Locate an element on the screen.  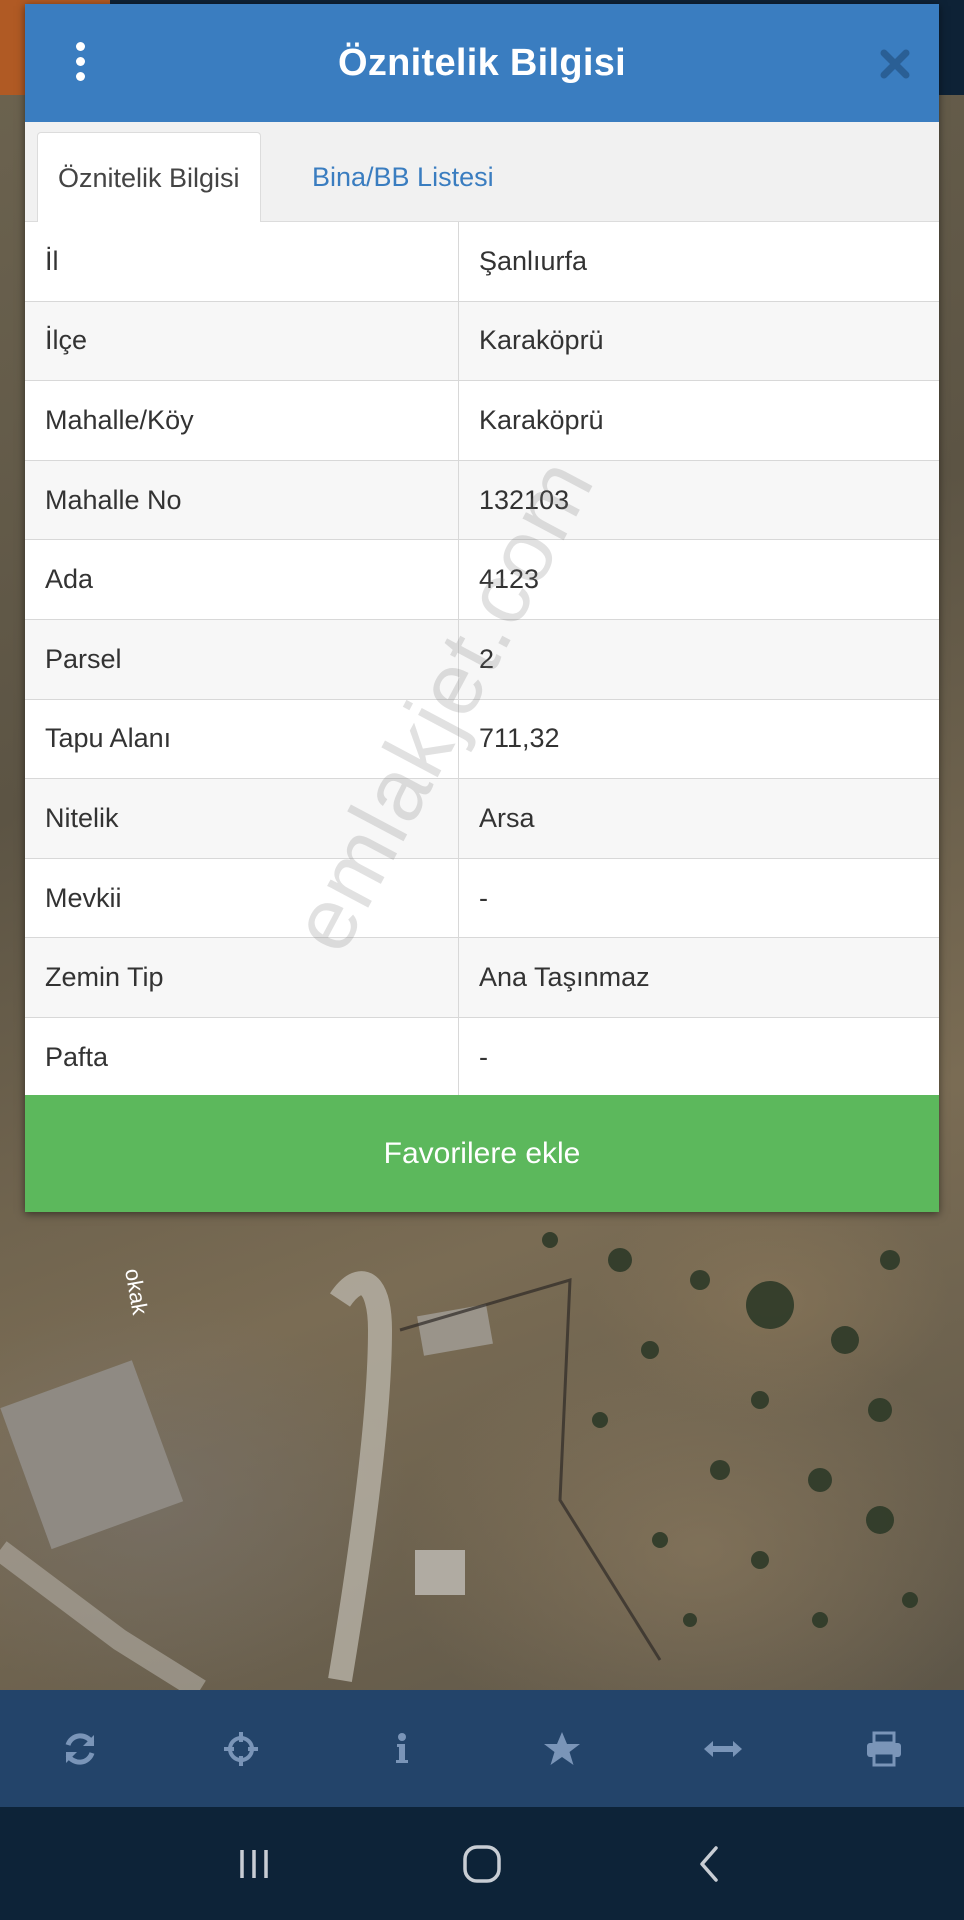
recent-apps-icon is located at coordinates (254, 1864).